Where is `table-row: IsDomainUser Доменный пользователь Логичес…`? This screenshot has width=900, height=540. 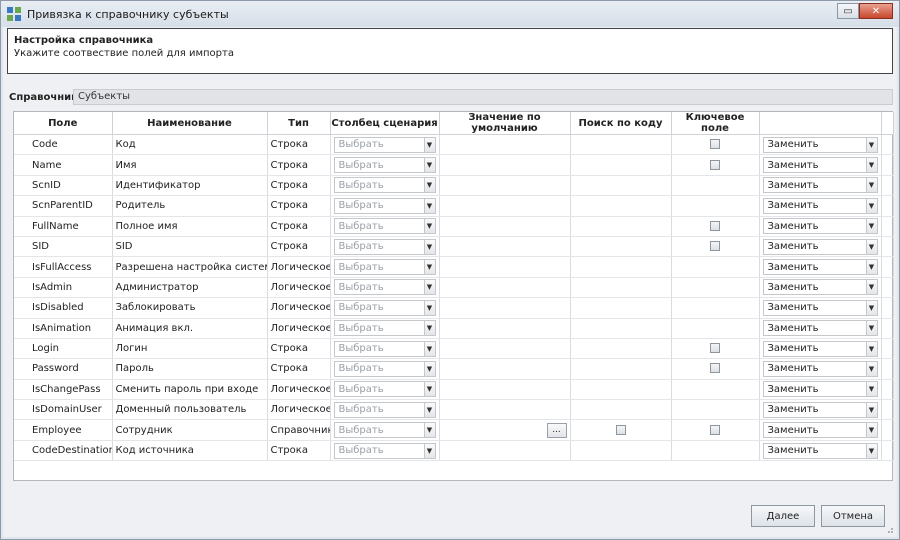
table-row: IsDomainUser Доменный пользователь Логичес… is located at coordinates (454, 410).